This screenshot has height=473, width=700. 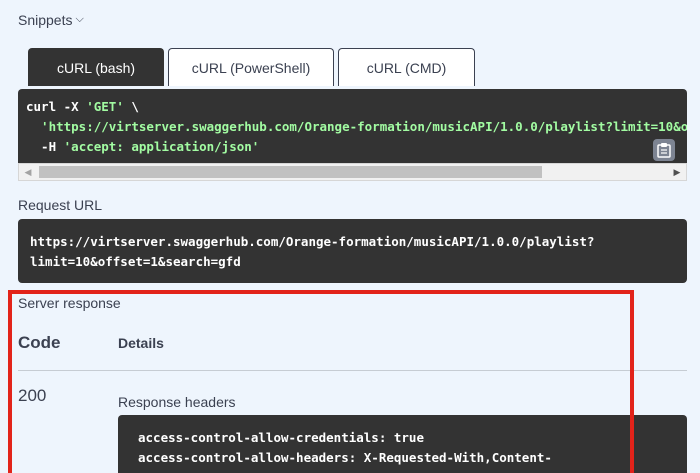 What do you see at coordinates (135, 261) in the screenshot?
I see `request-url-line2: limit=10&offset=1&search=gfd` at bounding box center [135, 261].